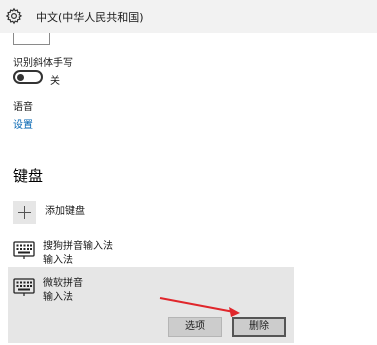  What do you see at coordinates (20, 77) in the screenshot?
I see `toggle-knob` at bounding box center [20, 77].